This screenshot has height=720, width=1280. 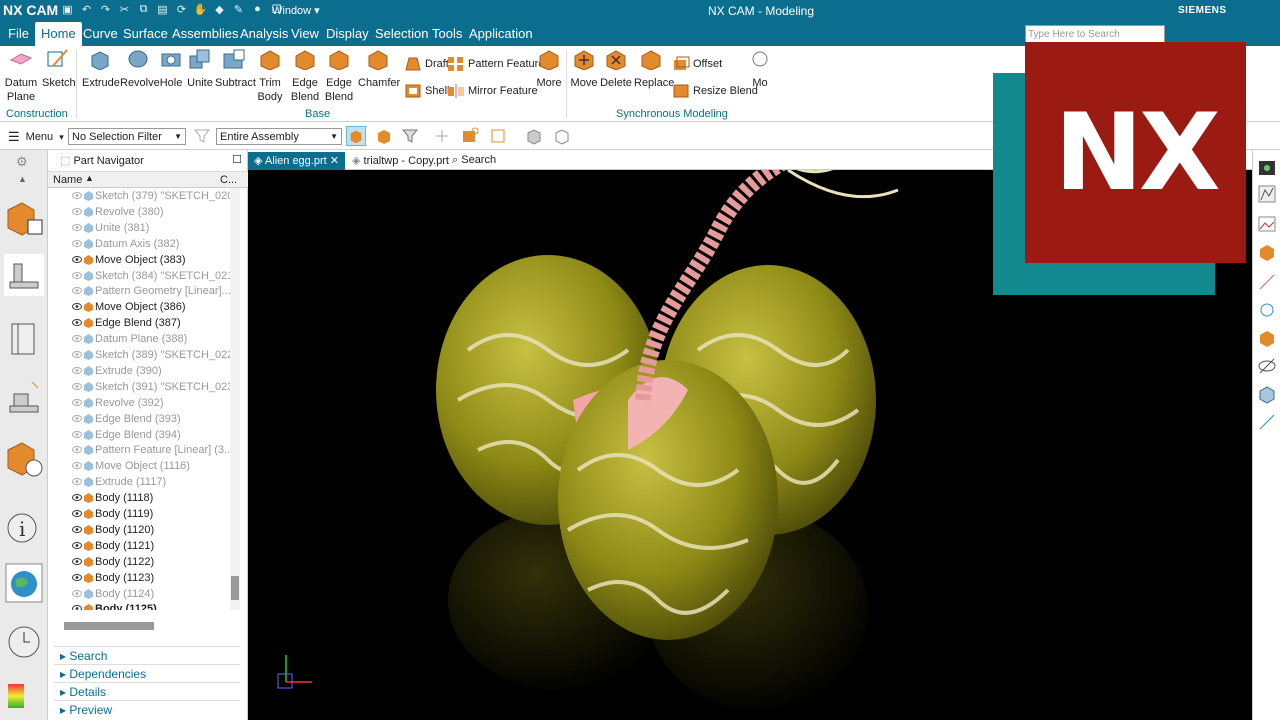 What do you see at coordinates (501, 33) in the screenshot?
I see `menu-application: Application` at bounding box center [501, 33].